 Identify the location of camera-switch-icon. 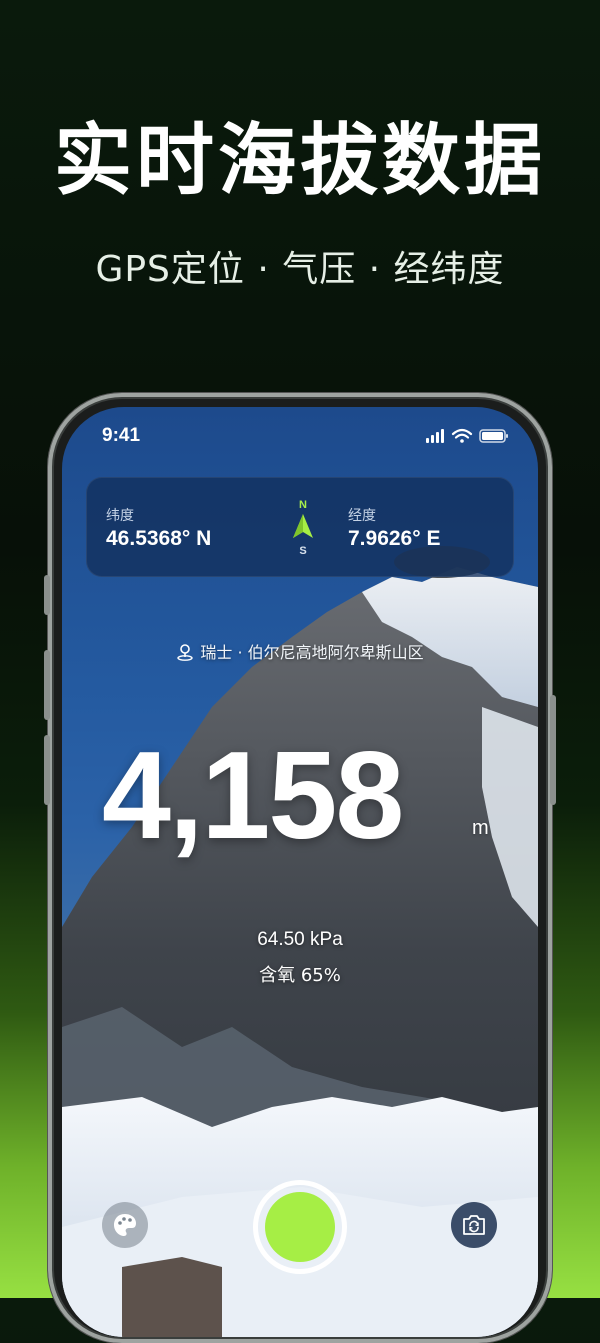
(474, 1225).